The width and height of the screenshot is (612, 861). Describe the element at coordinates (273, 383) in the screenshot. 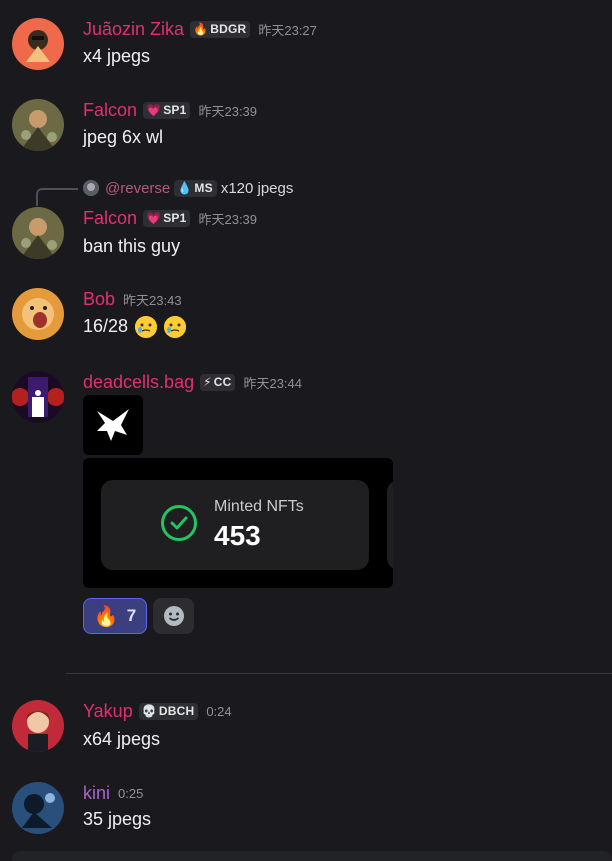

I see `timestamp: 昨天23:44` at that location.